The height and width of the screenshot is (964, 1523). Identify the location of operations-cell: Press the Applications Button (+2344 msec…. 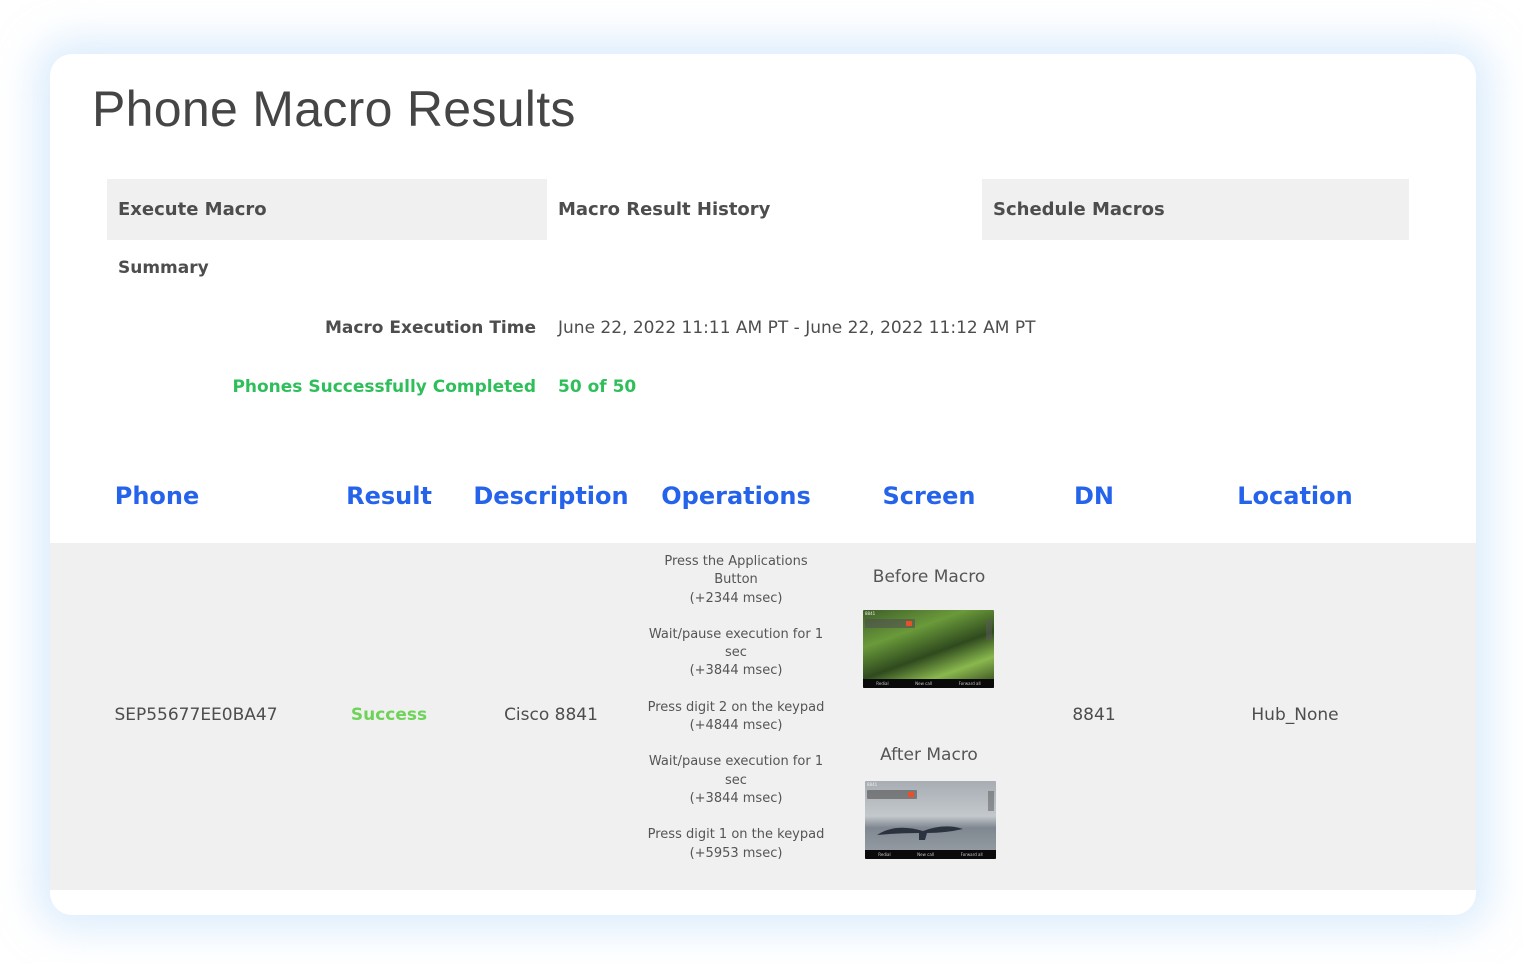
(736, 717).